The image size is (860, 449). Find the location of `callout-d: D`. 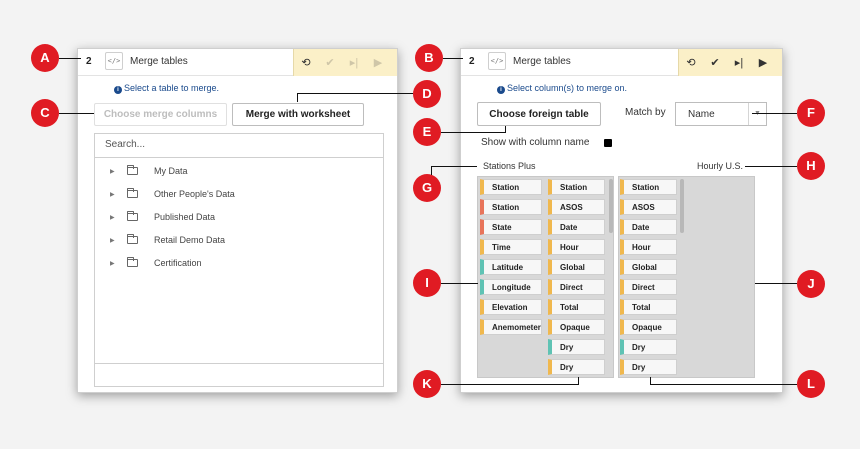

callout-d: D is located at coordinates (427, 94).